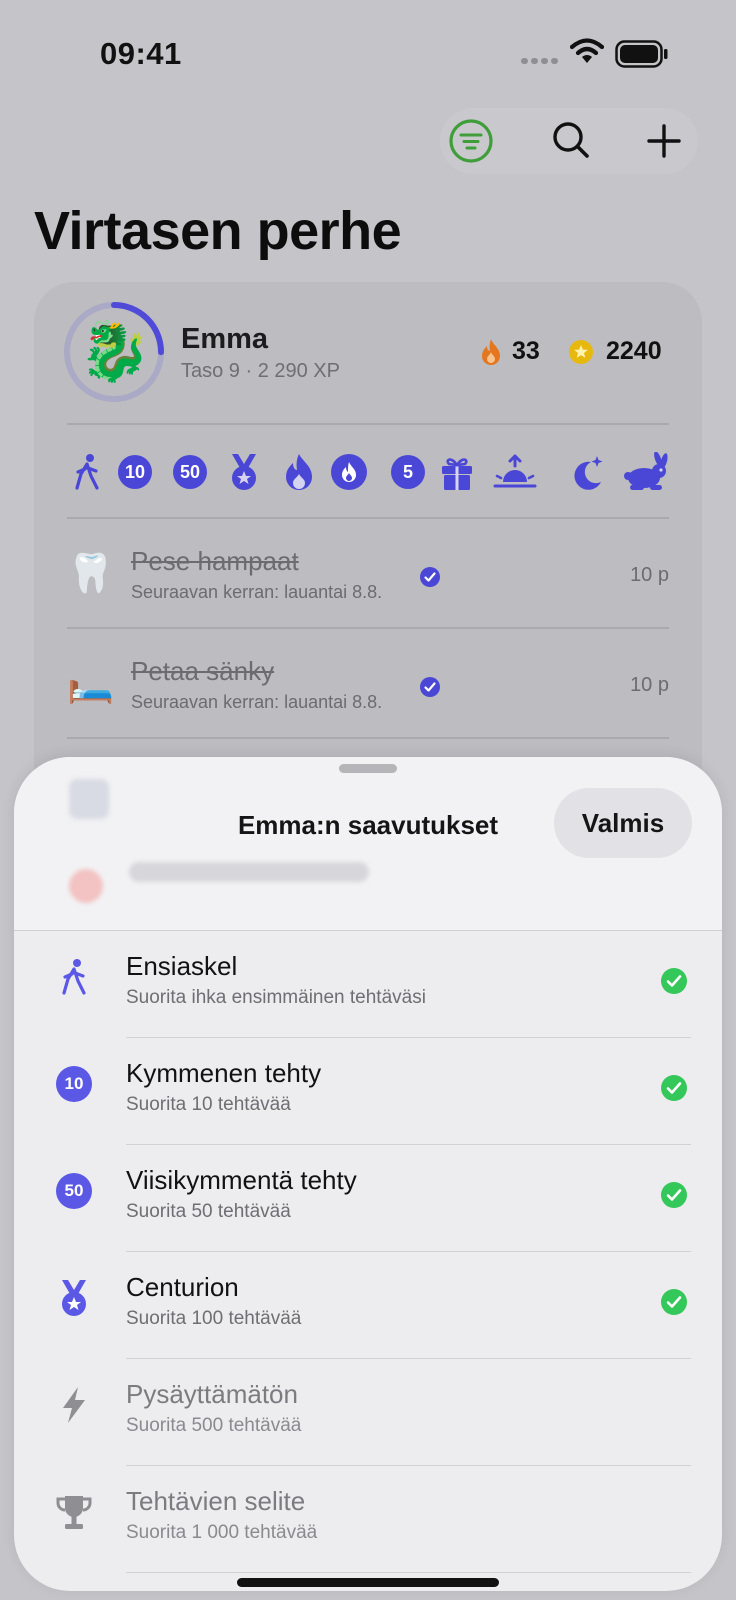  I want to click on background-task-emoji, so click(86, 886).